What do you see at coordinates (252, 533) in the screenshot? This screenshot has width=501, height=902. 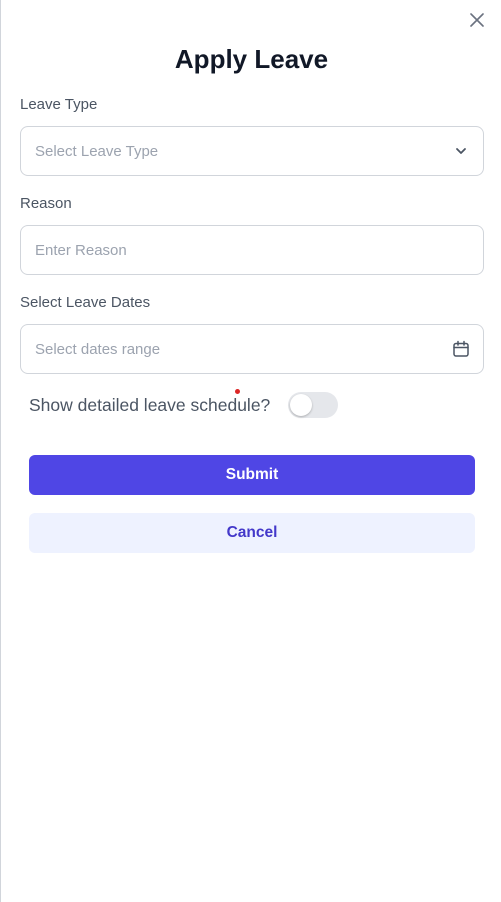 I see `cancel-button: Cancel` at bounding box center [252, 533].